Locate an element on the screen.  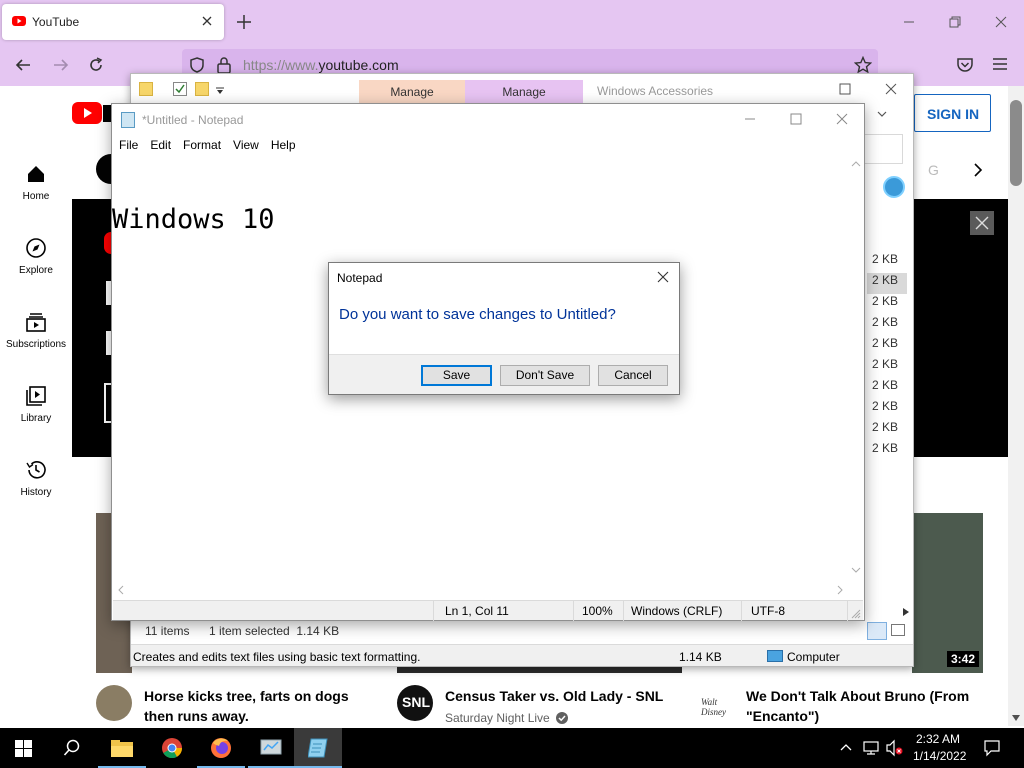
folder-icon is located at coordinates (146, 89).